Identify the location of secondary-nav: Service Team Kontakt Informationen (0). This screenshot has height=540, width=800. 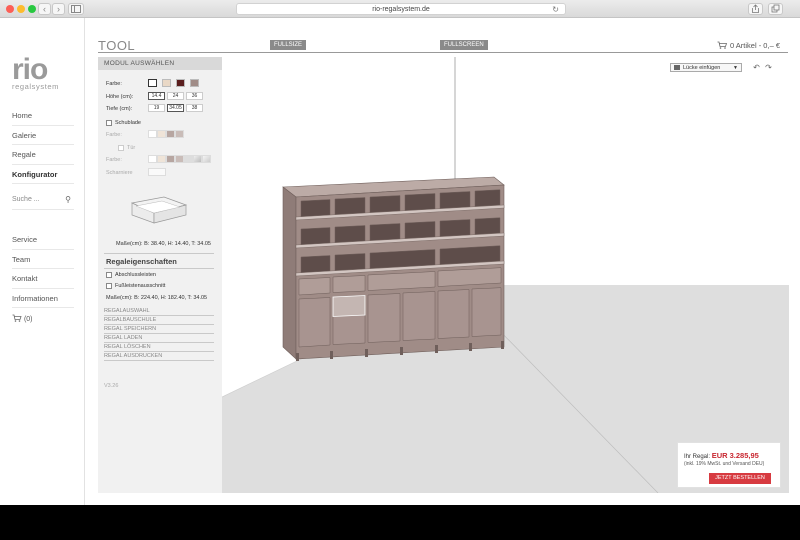
(43, 276).